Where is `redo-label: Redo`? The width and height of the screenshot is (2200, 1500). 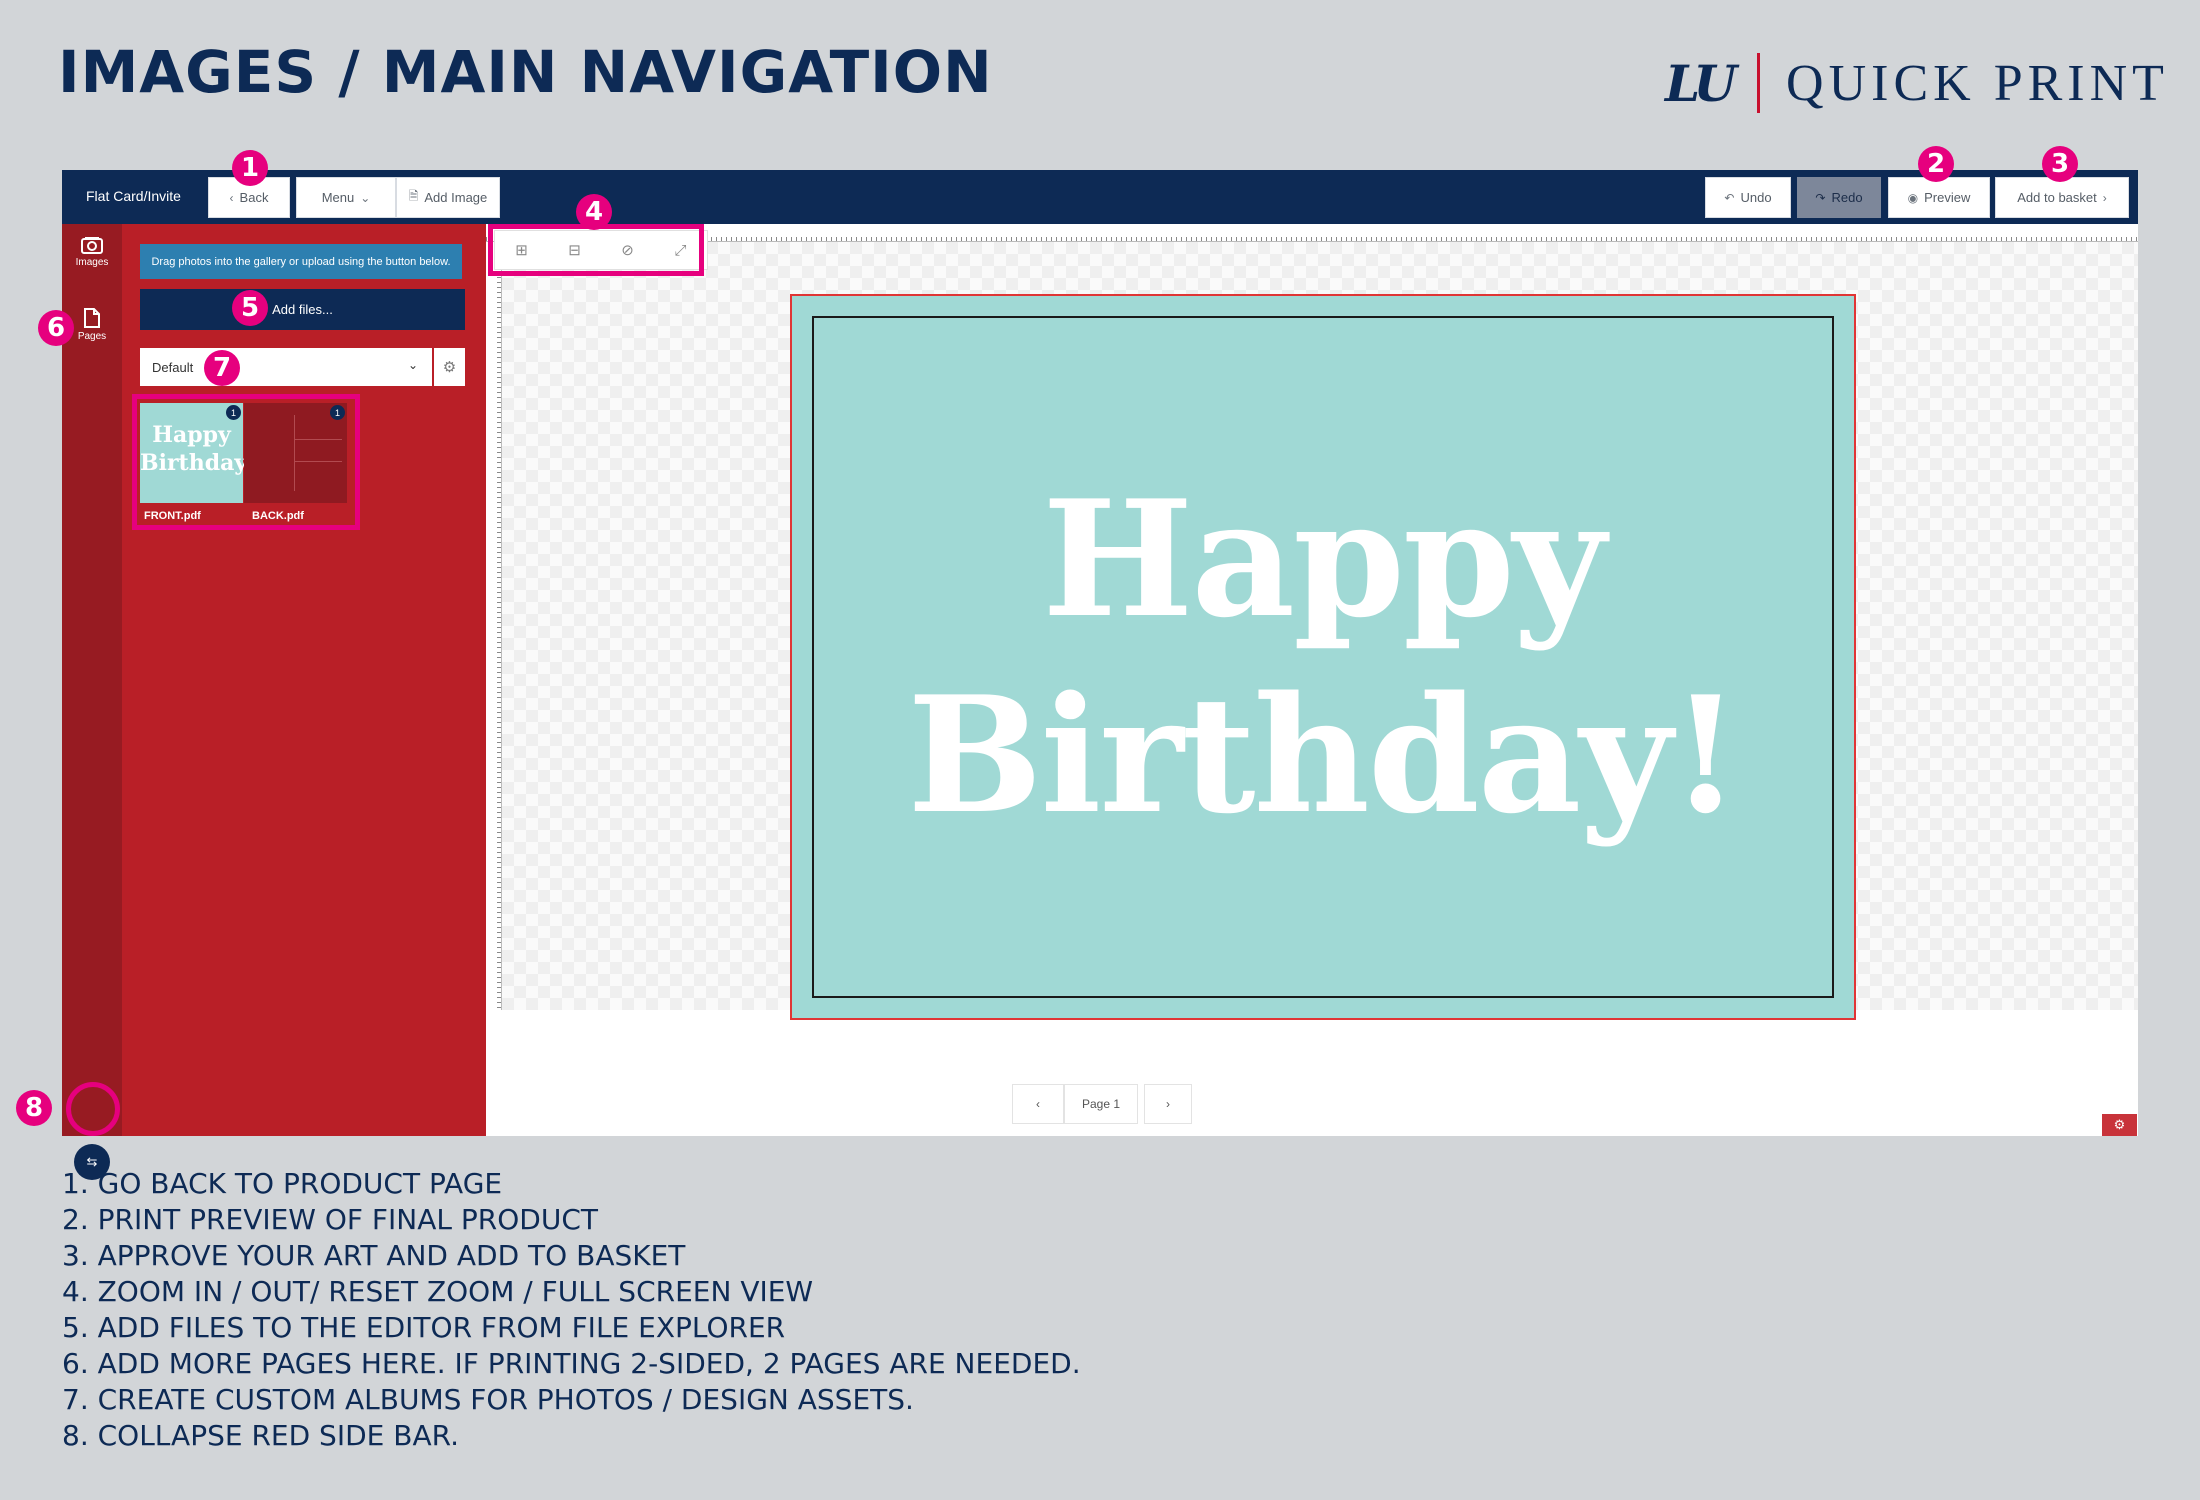 redo-label: Redo is located at coordinates (1847, 197).